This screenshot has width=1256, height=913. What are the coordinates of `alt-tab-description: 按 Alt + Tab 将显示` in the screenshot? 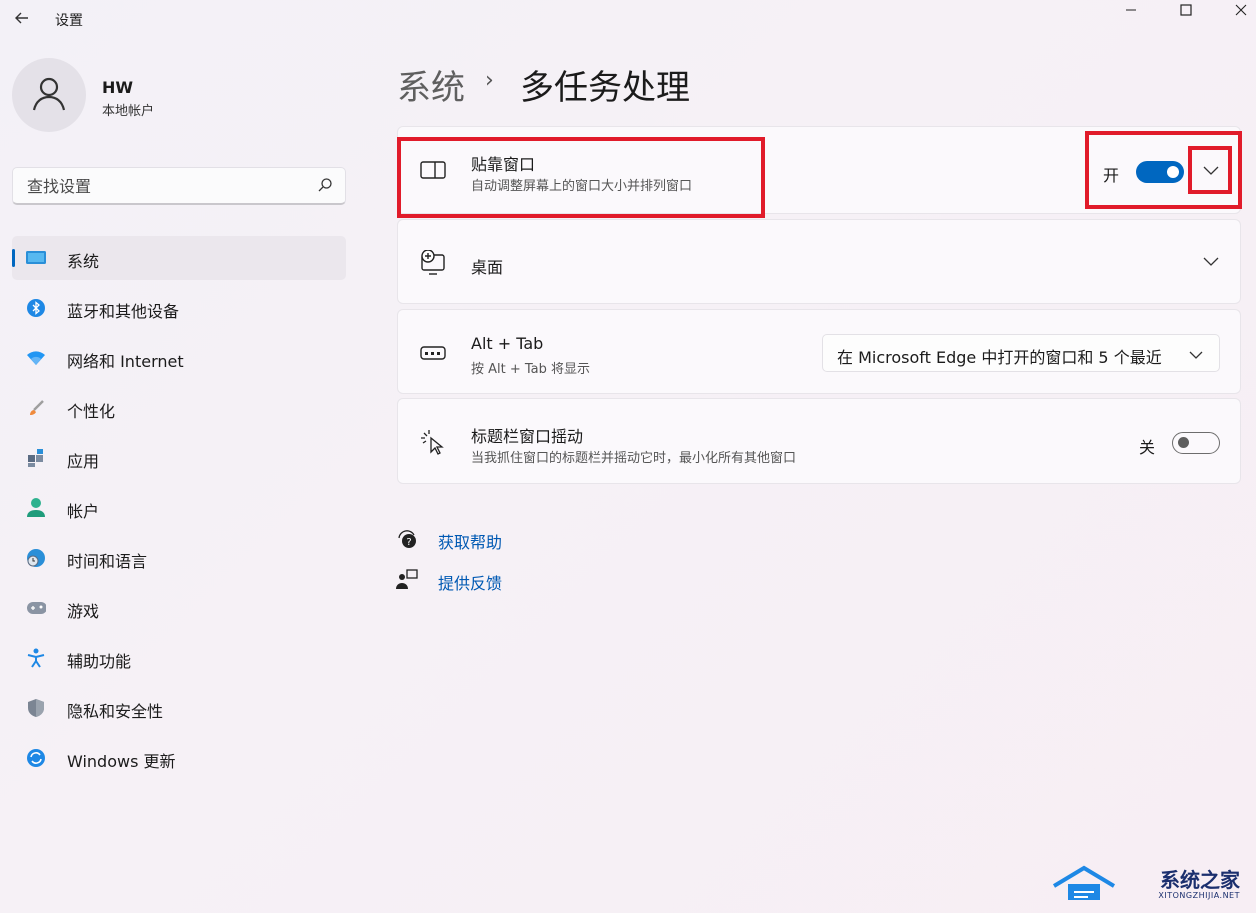 It's located at (531, 369).